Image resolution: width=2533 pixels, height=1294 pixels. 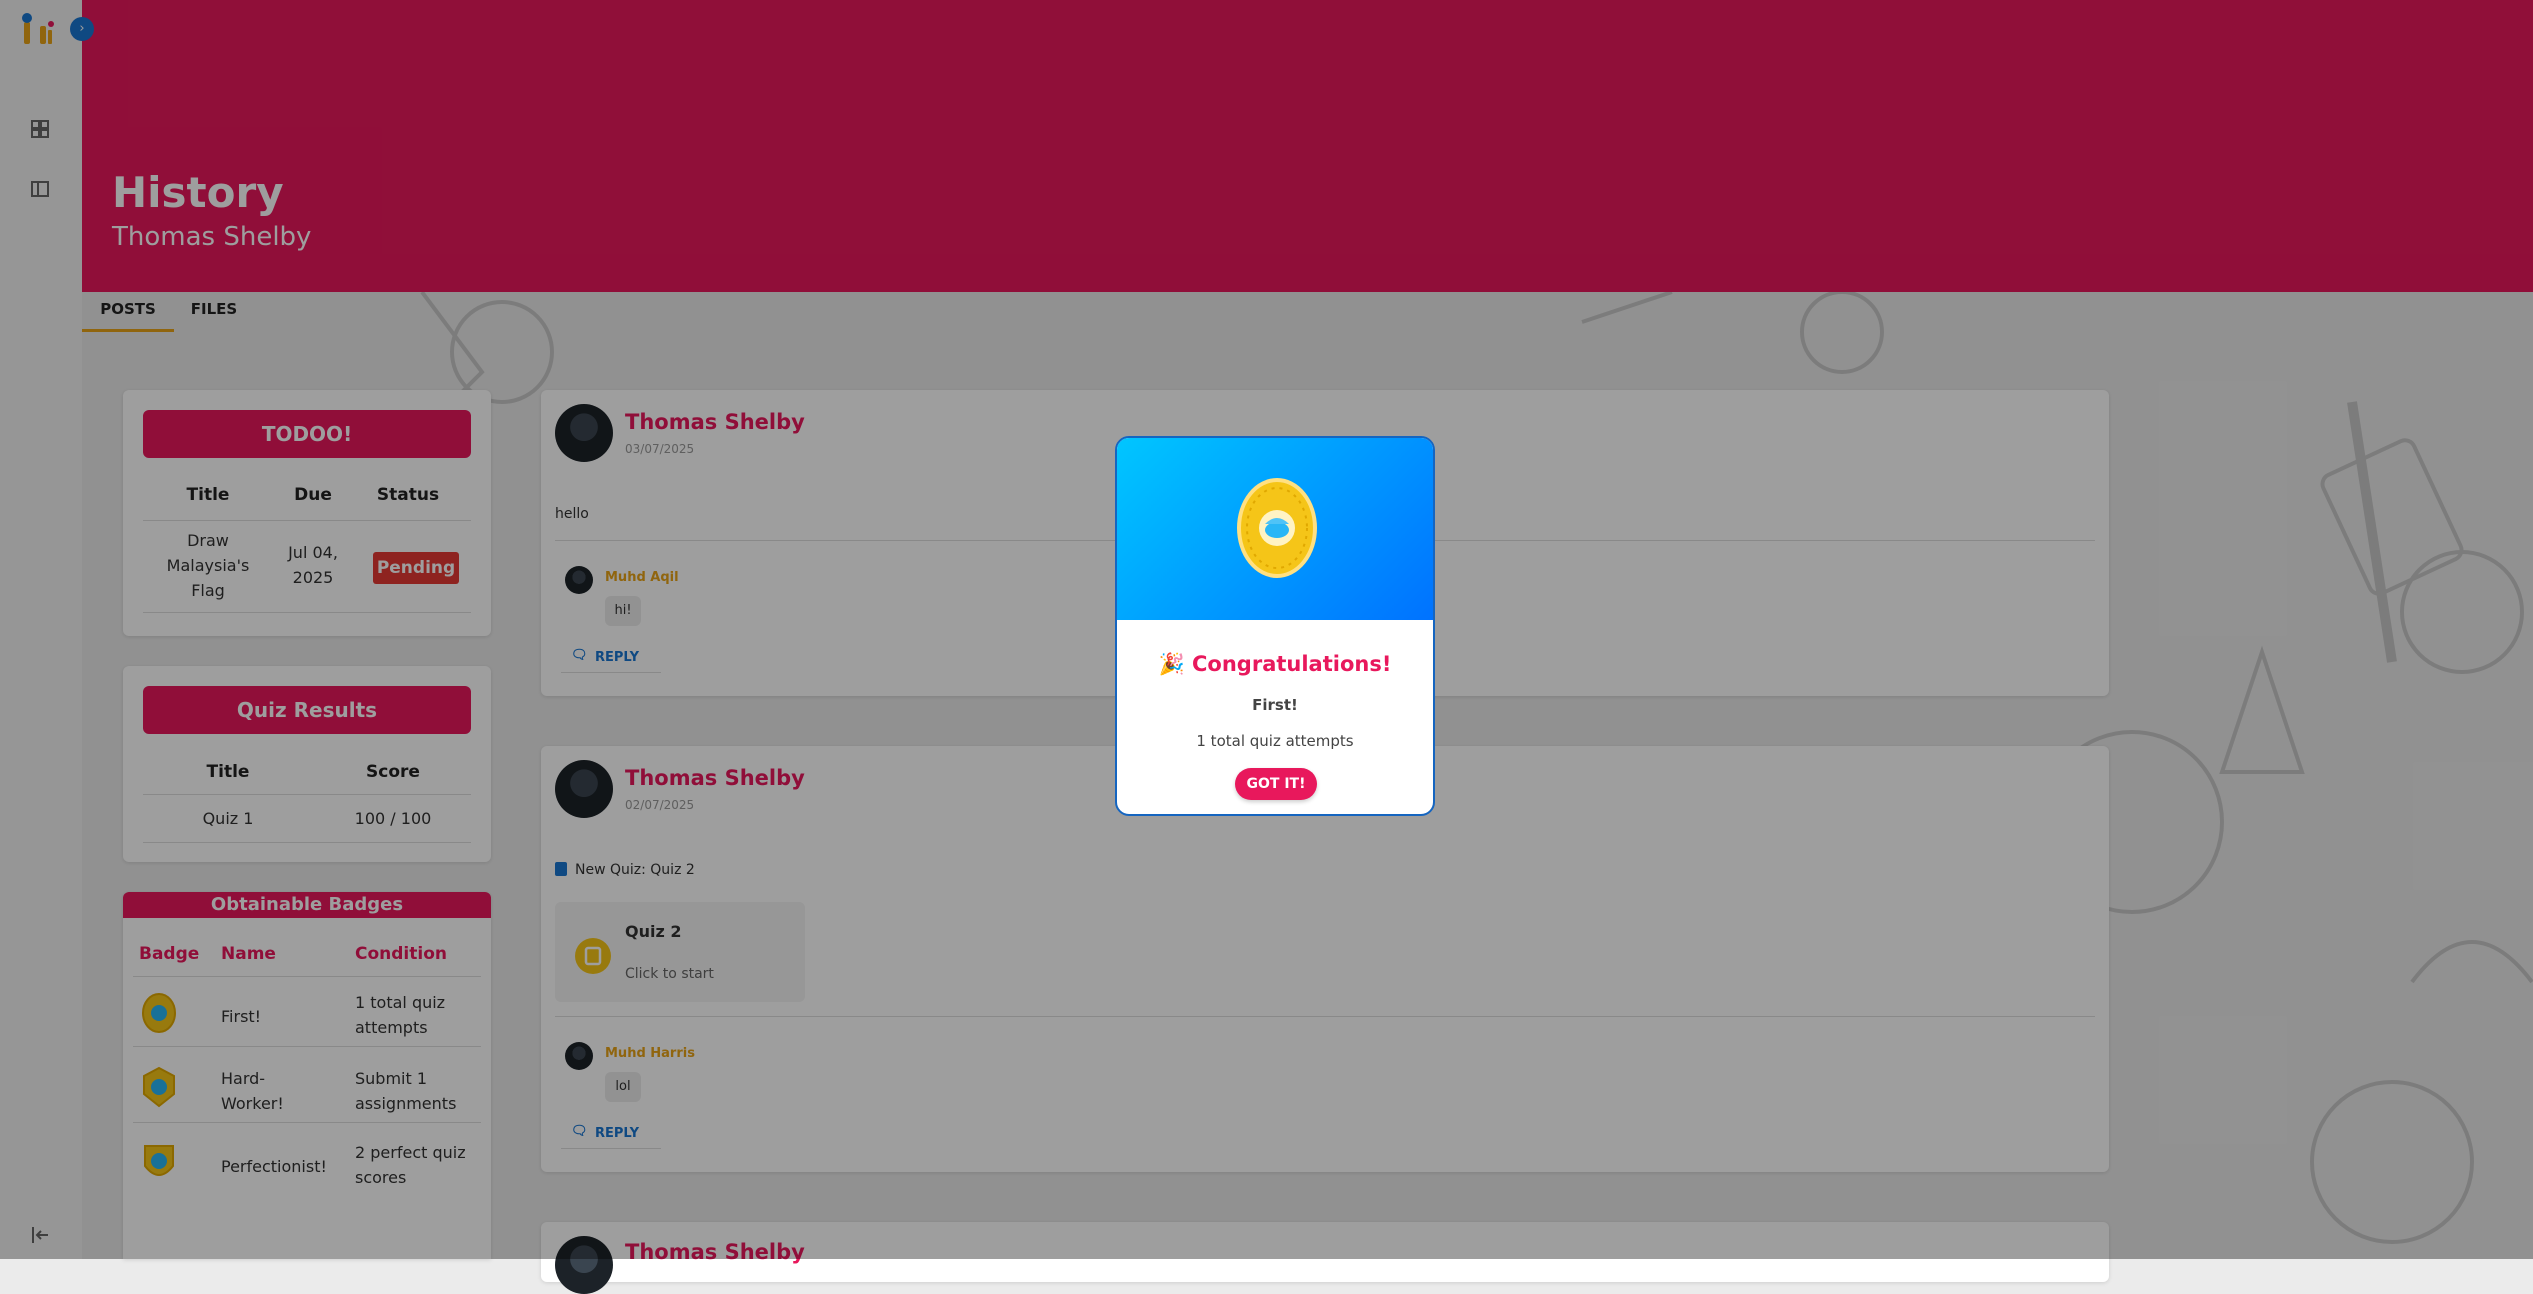 What do you see at coordinates (1276, 784) in the screenshot?
I see `got-it-button: GOT IT!` at bounding box center [1276, 784].